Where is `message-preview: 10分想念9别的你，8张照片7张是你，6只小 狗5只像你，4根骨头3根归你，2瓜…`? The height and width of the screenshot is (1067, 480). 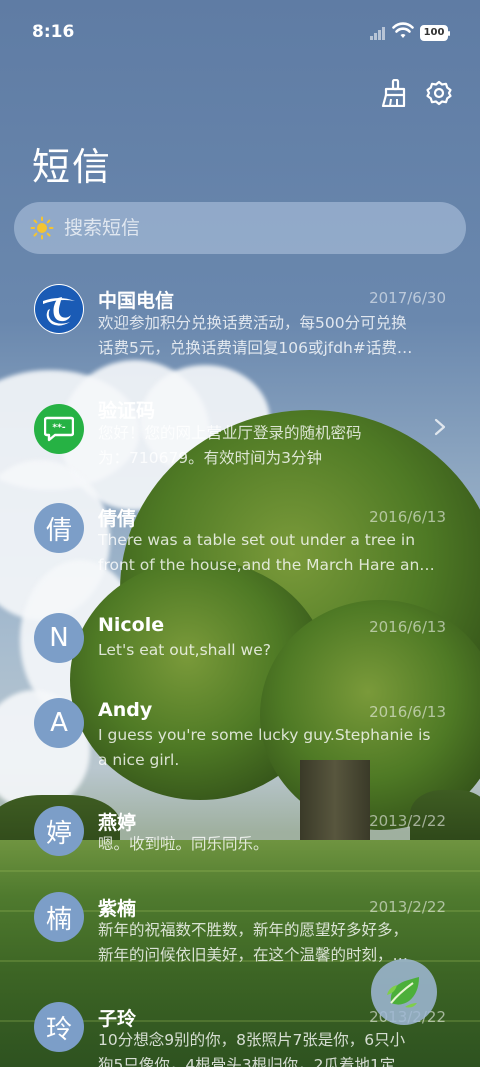
message-preview: 10分想念9别的你，8张照片7张是你，6只小 狗5只像你，4根骨头3根归你，2瓜… is located at coordinates (252, 1049).